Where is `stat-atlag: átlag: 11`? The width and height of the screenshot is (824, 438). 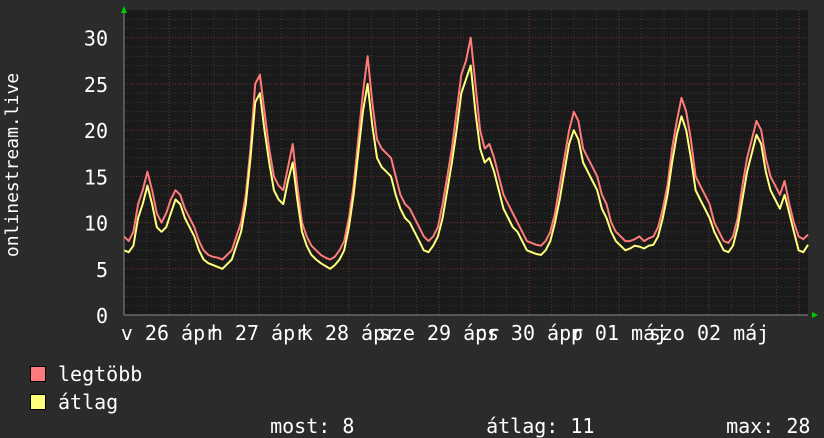
stat-atlag: átlag: 11 is located at coordinates (528, 414).